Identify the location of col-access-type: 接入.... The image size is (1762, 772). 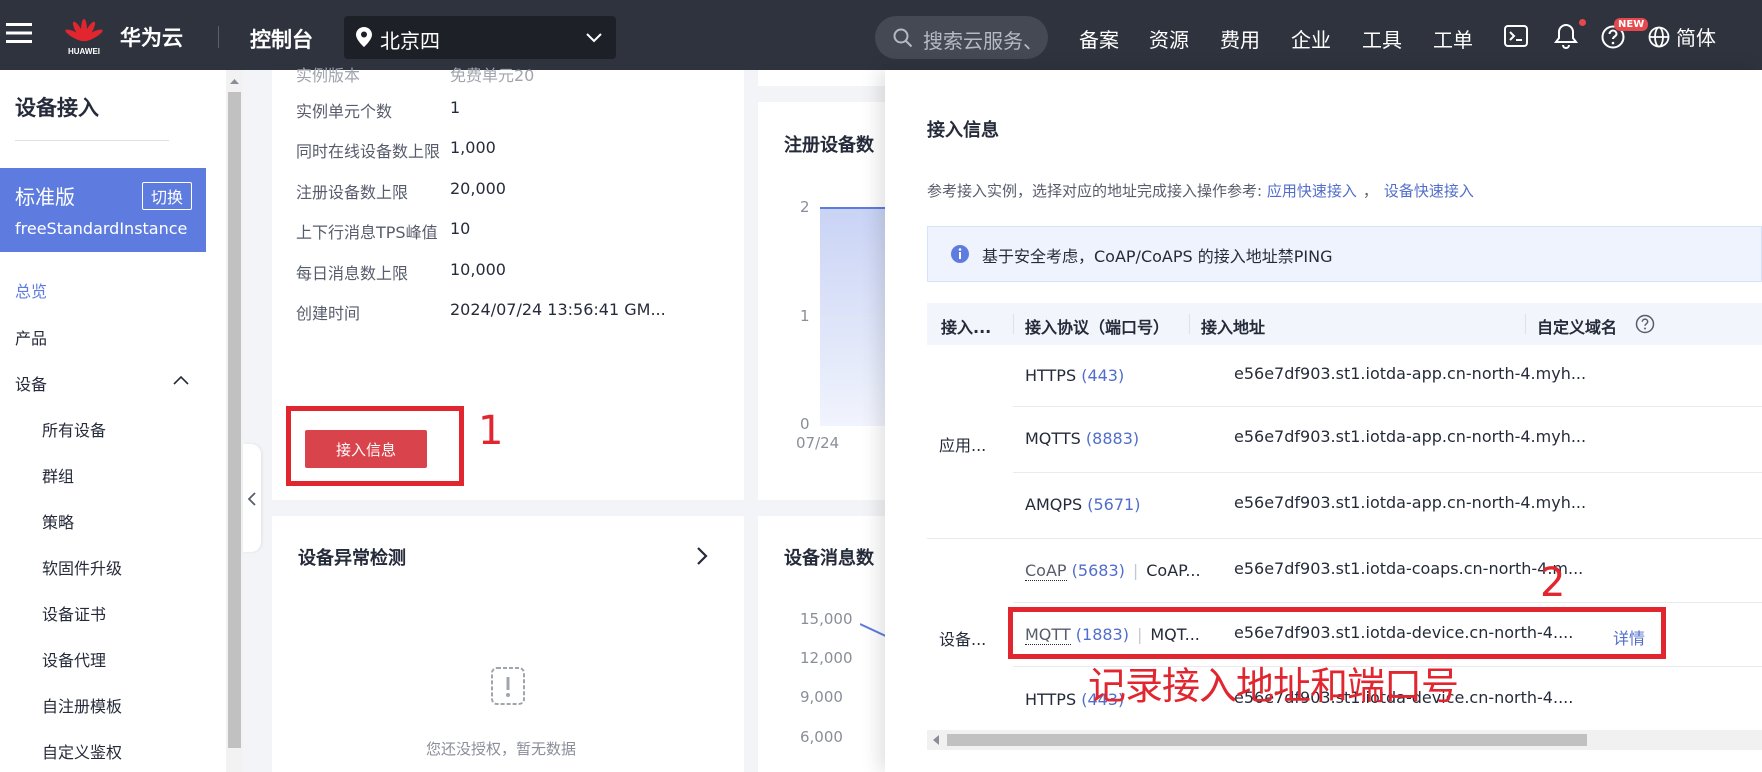
(966, 327).